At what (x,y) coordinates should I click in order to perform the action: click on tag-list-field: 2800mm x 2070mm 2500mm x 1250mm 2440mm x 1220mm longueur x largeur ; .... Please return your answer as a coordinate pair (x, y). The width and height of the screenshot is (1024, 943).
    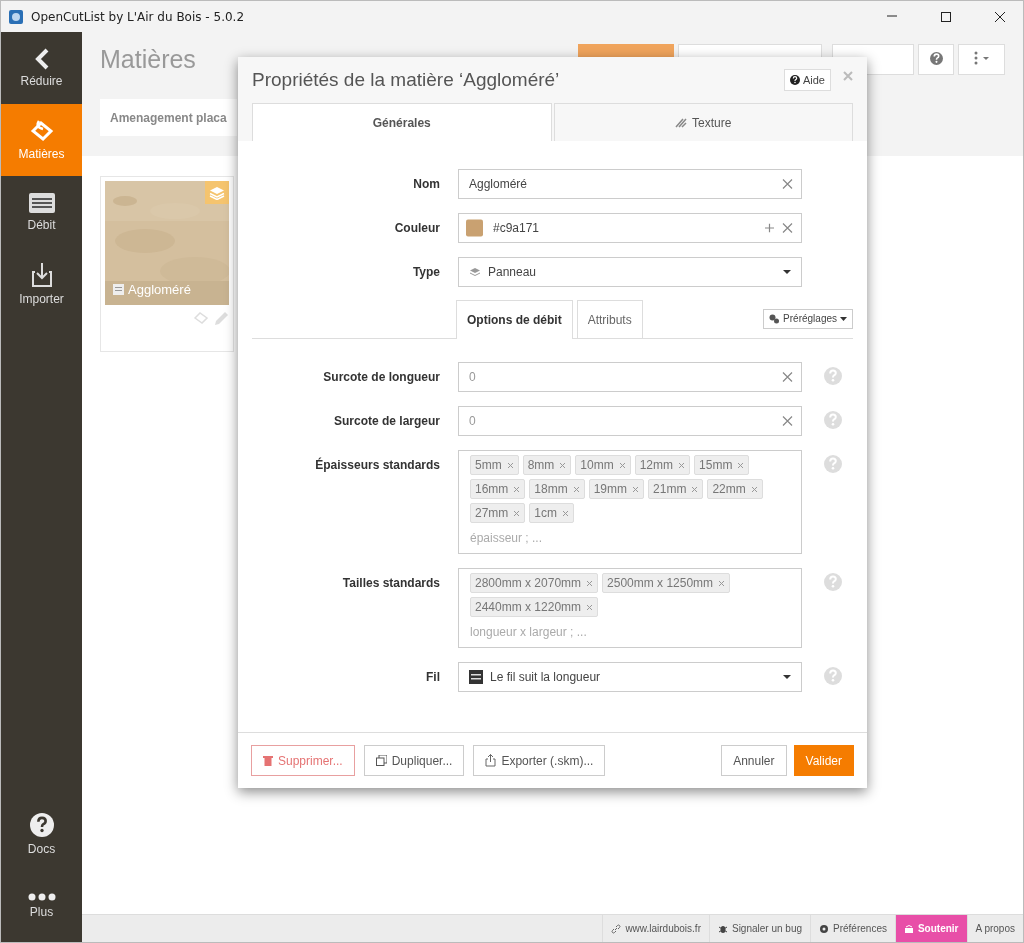
    Looking at the image, I should click on (630, 608).